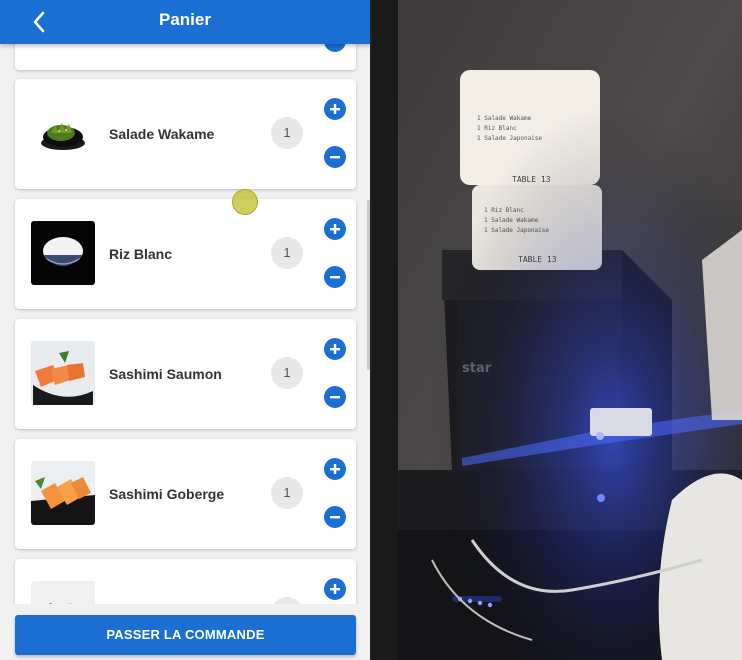 This screenshot has width=742, height=660. I want to click on cart-item-card: Sashimi Goberge 1, so click(185, 494).